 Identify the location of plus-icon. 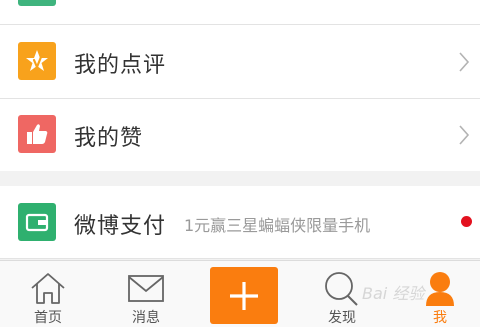
(244, 295).